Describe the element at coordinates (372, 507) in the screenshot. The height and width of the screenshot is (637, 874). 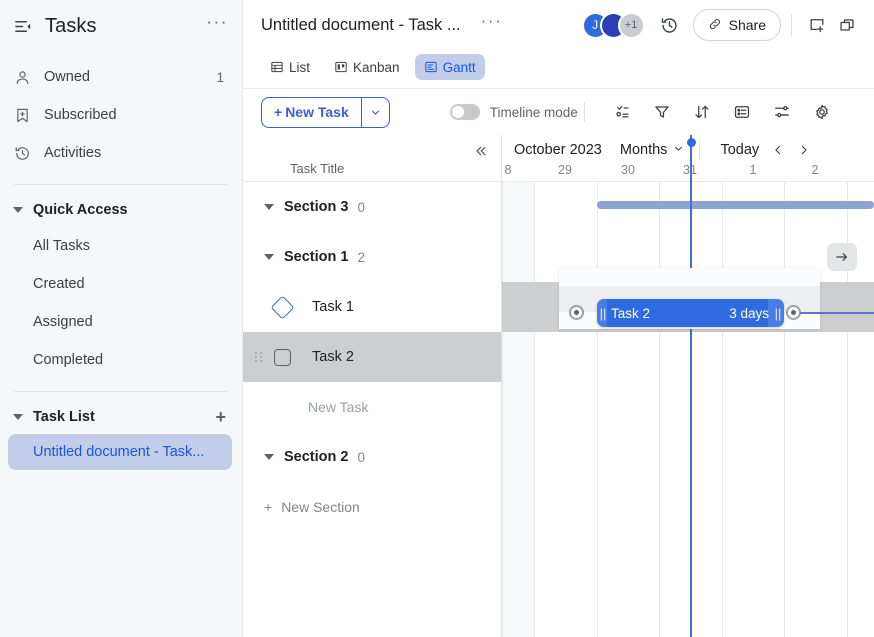
I see `gantt-new-section-row: + New Section` at that location.